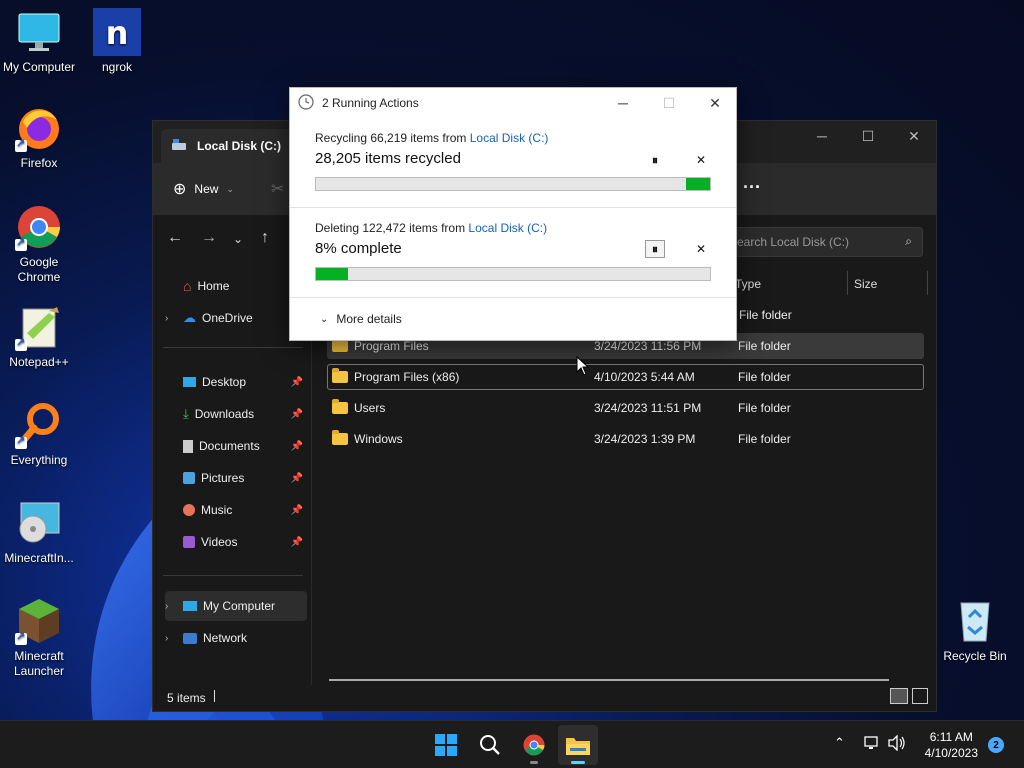 The width and height of the screenshot is (1024, 768). I want to click on column-header-size: Size, so click(890, 284).